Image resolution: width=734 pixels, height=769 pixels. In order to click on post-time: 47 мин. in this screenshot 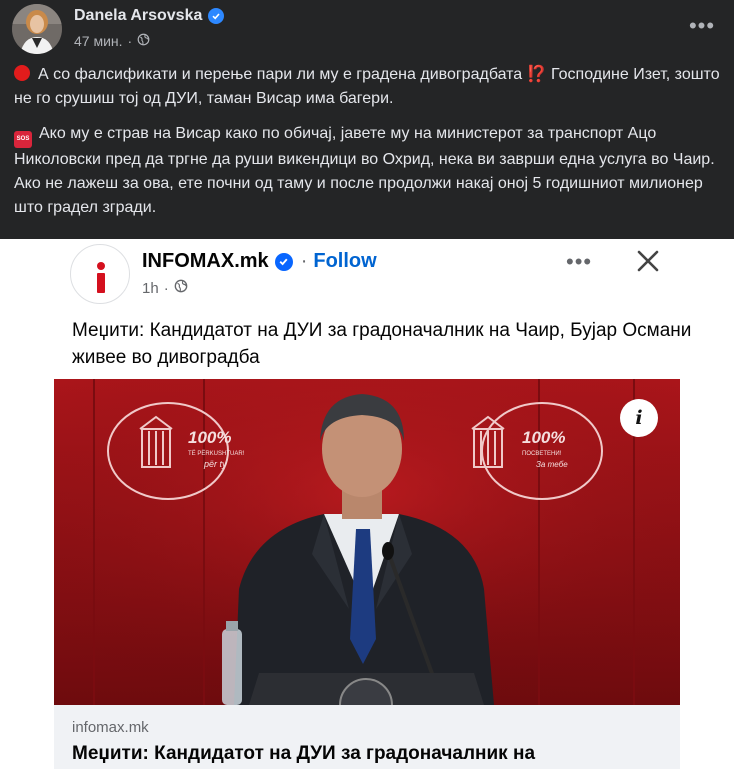, I will do `click(98, 41)`.